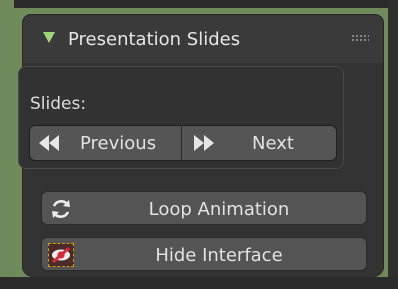 The height and width of the screenshot is (289, 398). Describe the element at coordinates (49, 37) in the screenshot. I see `triangle-down-icon` at that location.